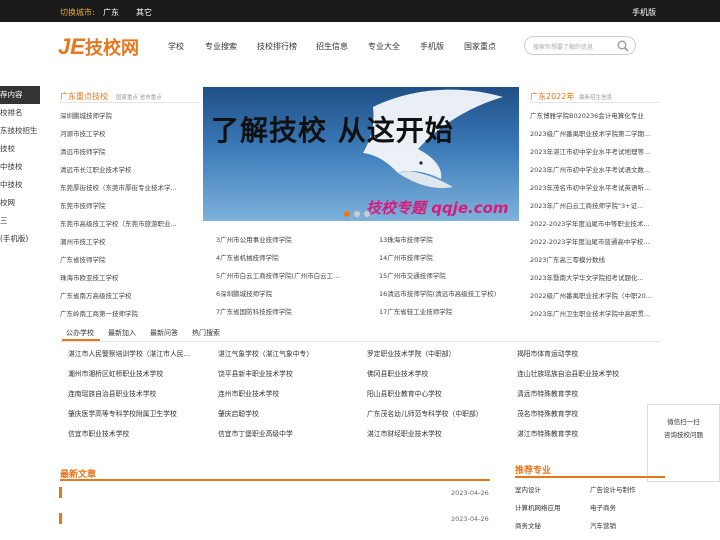  What do you see at coordinates (480, 46) in the screenshot?
I see `nav-national-key: 国家重点` at bounding box center [480, 46].